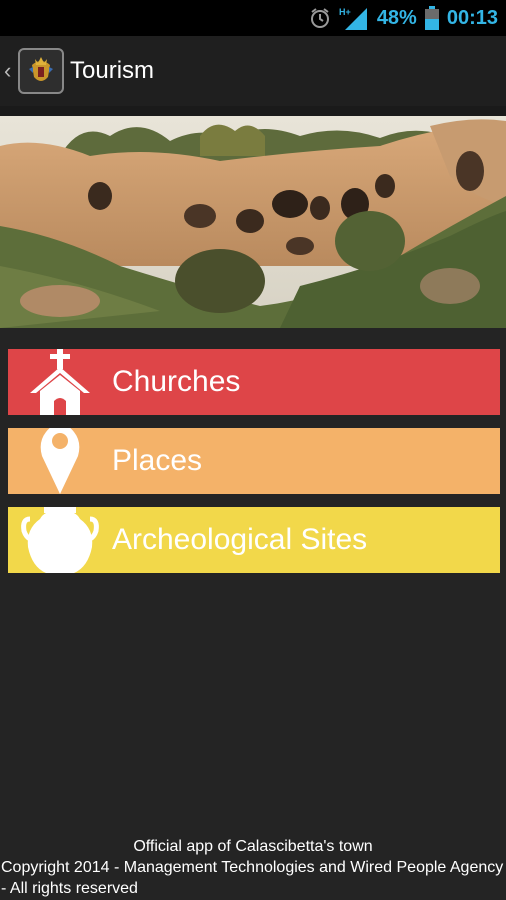 This screenshot has width=506, height=900. I want to click on svg-text: H+, so click(345, 12).